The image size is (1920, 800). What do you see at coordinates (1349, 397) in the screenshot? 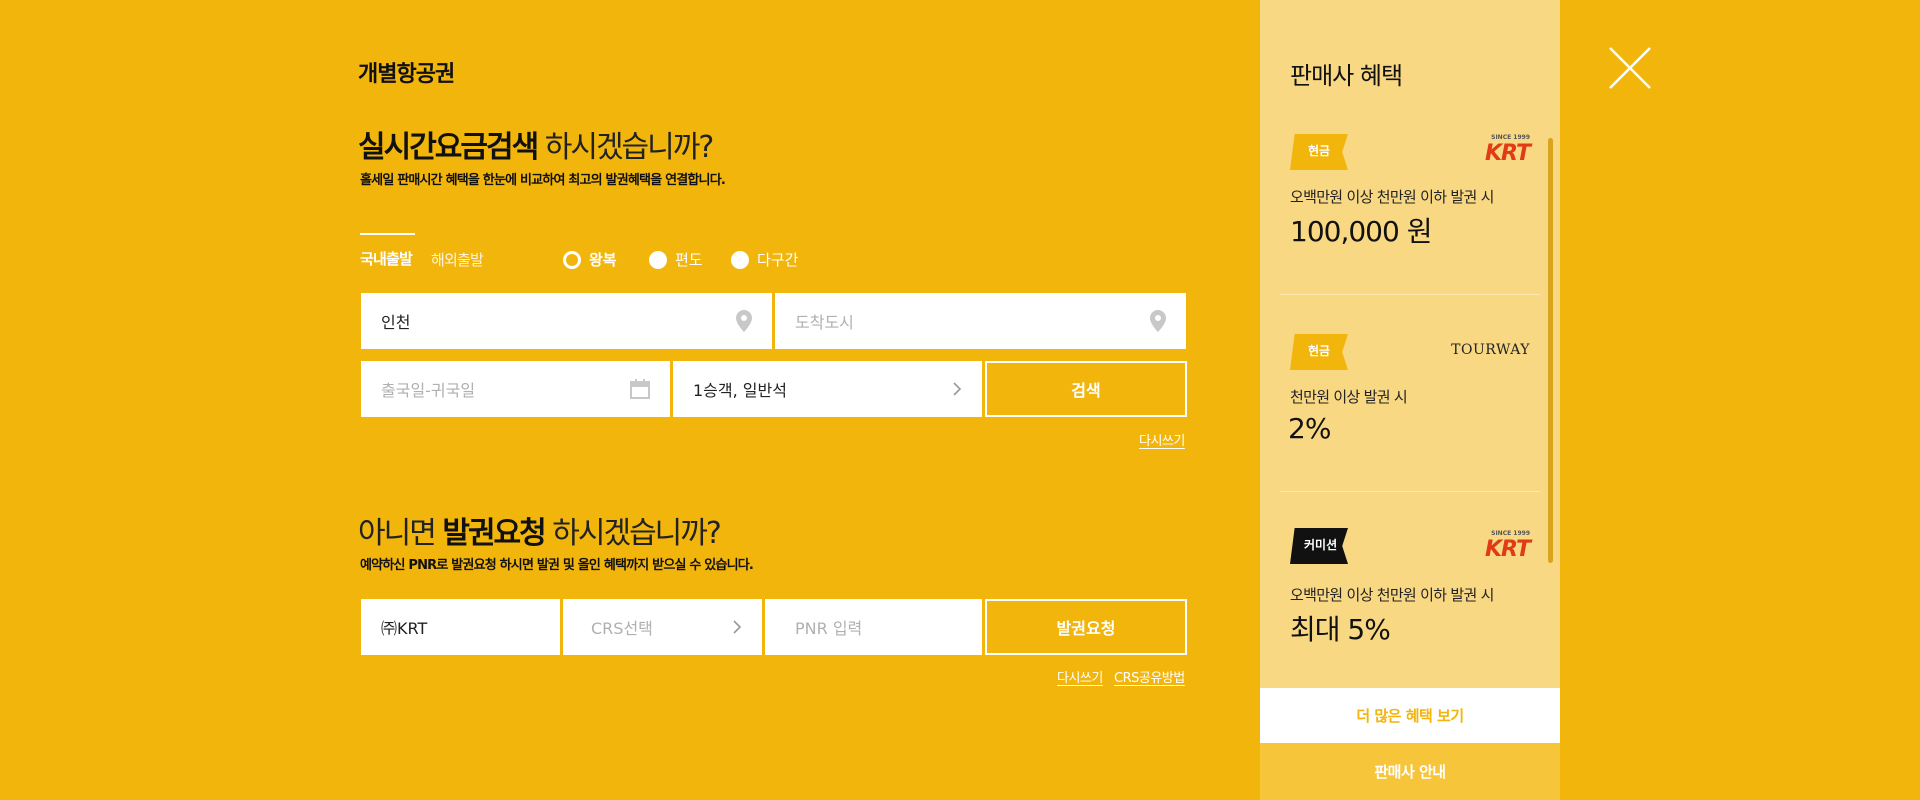
I see `benefit-condition: 천만원 이상 발권 시` at bounding box center [1349, 397].